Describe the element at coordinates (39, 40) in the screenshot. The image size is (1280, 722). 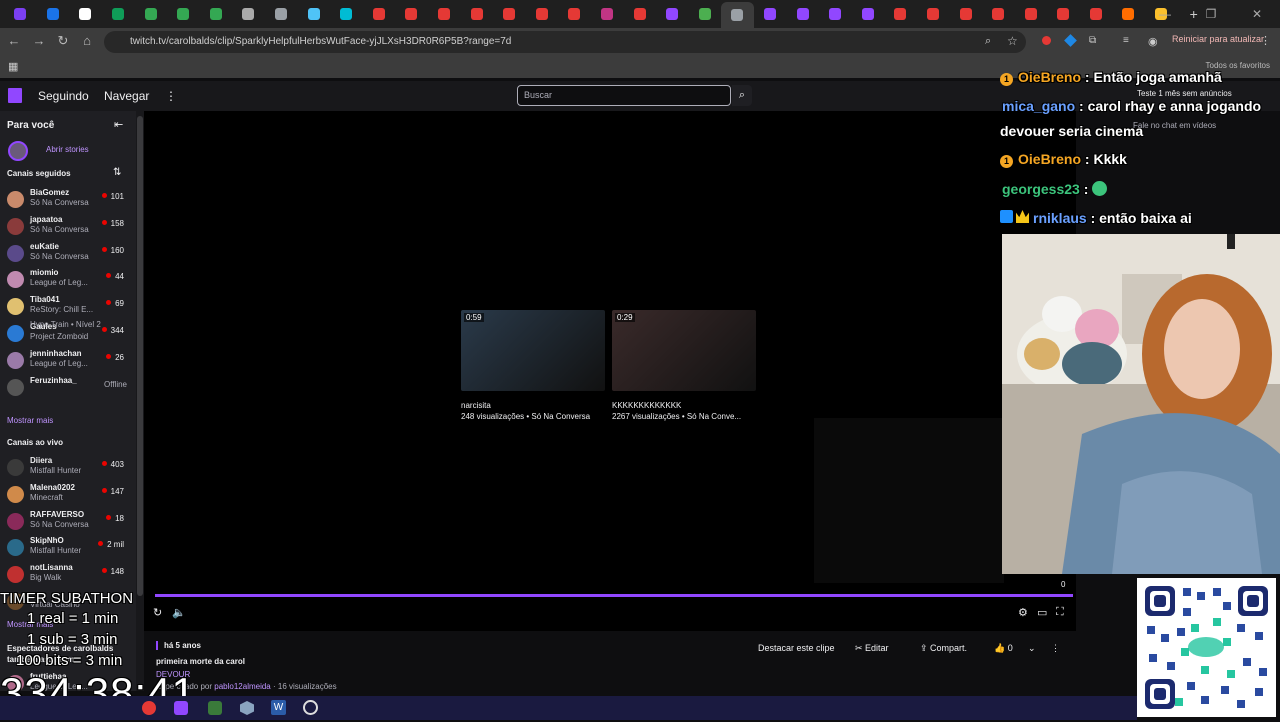
I see `forward-icon: →` at that location.